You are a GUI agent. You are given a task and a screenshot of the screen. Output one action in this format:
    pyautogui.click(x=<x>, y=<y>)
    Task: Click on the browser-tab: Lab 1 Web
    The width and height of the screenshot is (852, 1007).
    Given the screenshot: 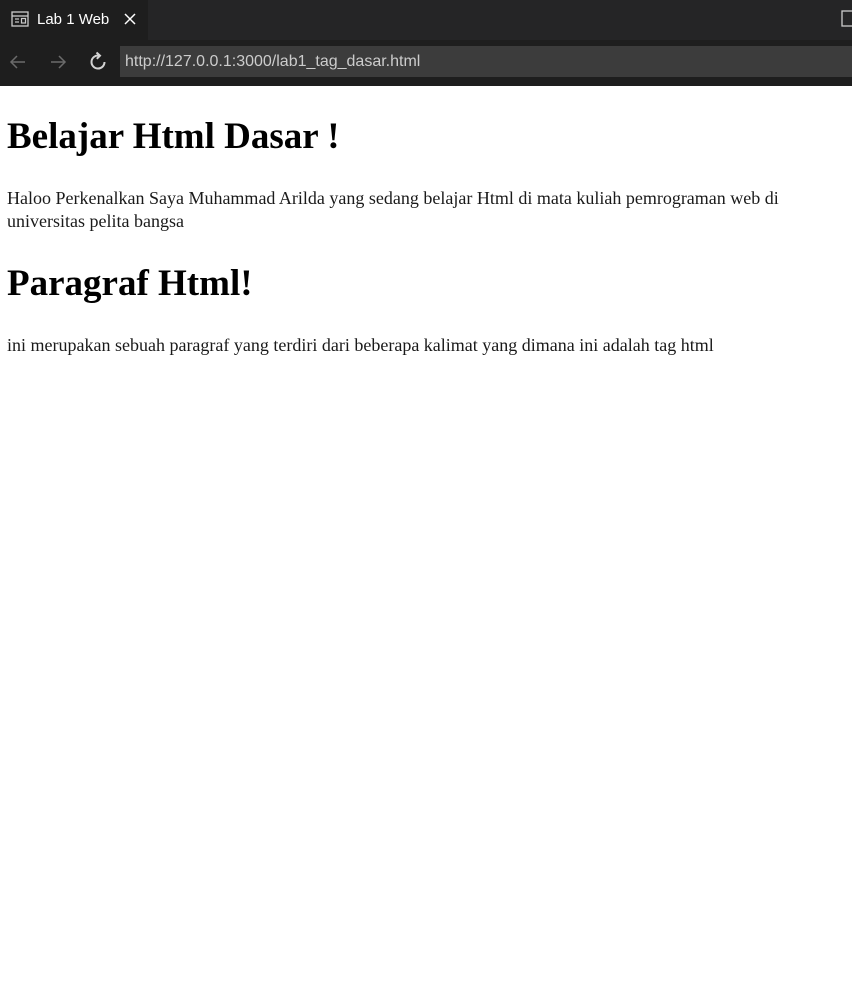 What is the action you would take?
    pyautogui.click(x=74, y=20)
    